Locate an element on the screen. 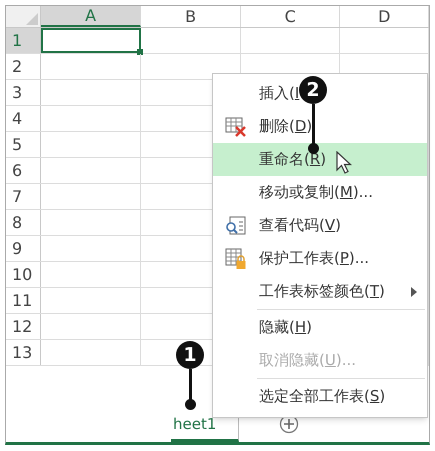 The image size is (435, 451). menu-item: 选定全部工作表(S) is located at coordinates (322, 396).